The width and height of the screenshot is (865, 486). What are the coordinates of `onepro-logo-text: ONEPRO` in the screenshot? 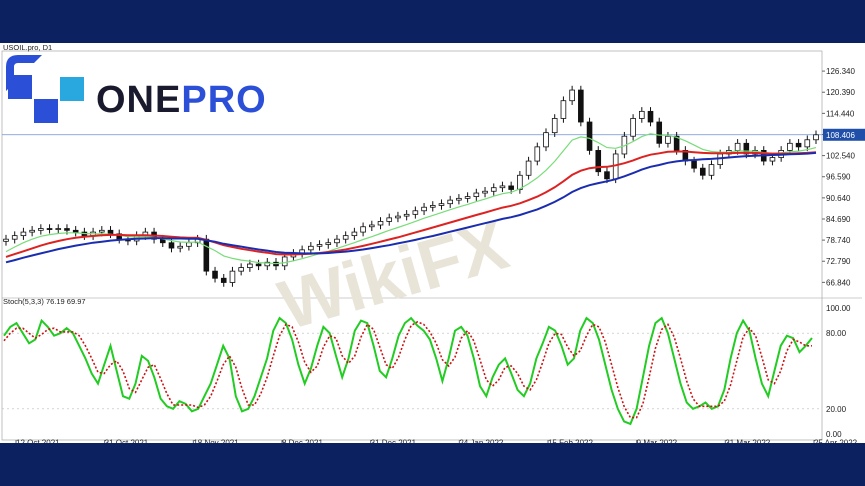 It's located at (181, 100).